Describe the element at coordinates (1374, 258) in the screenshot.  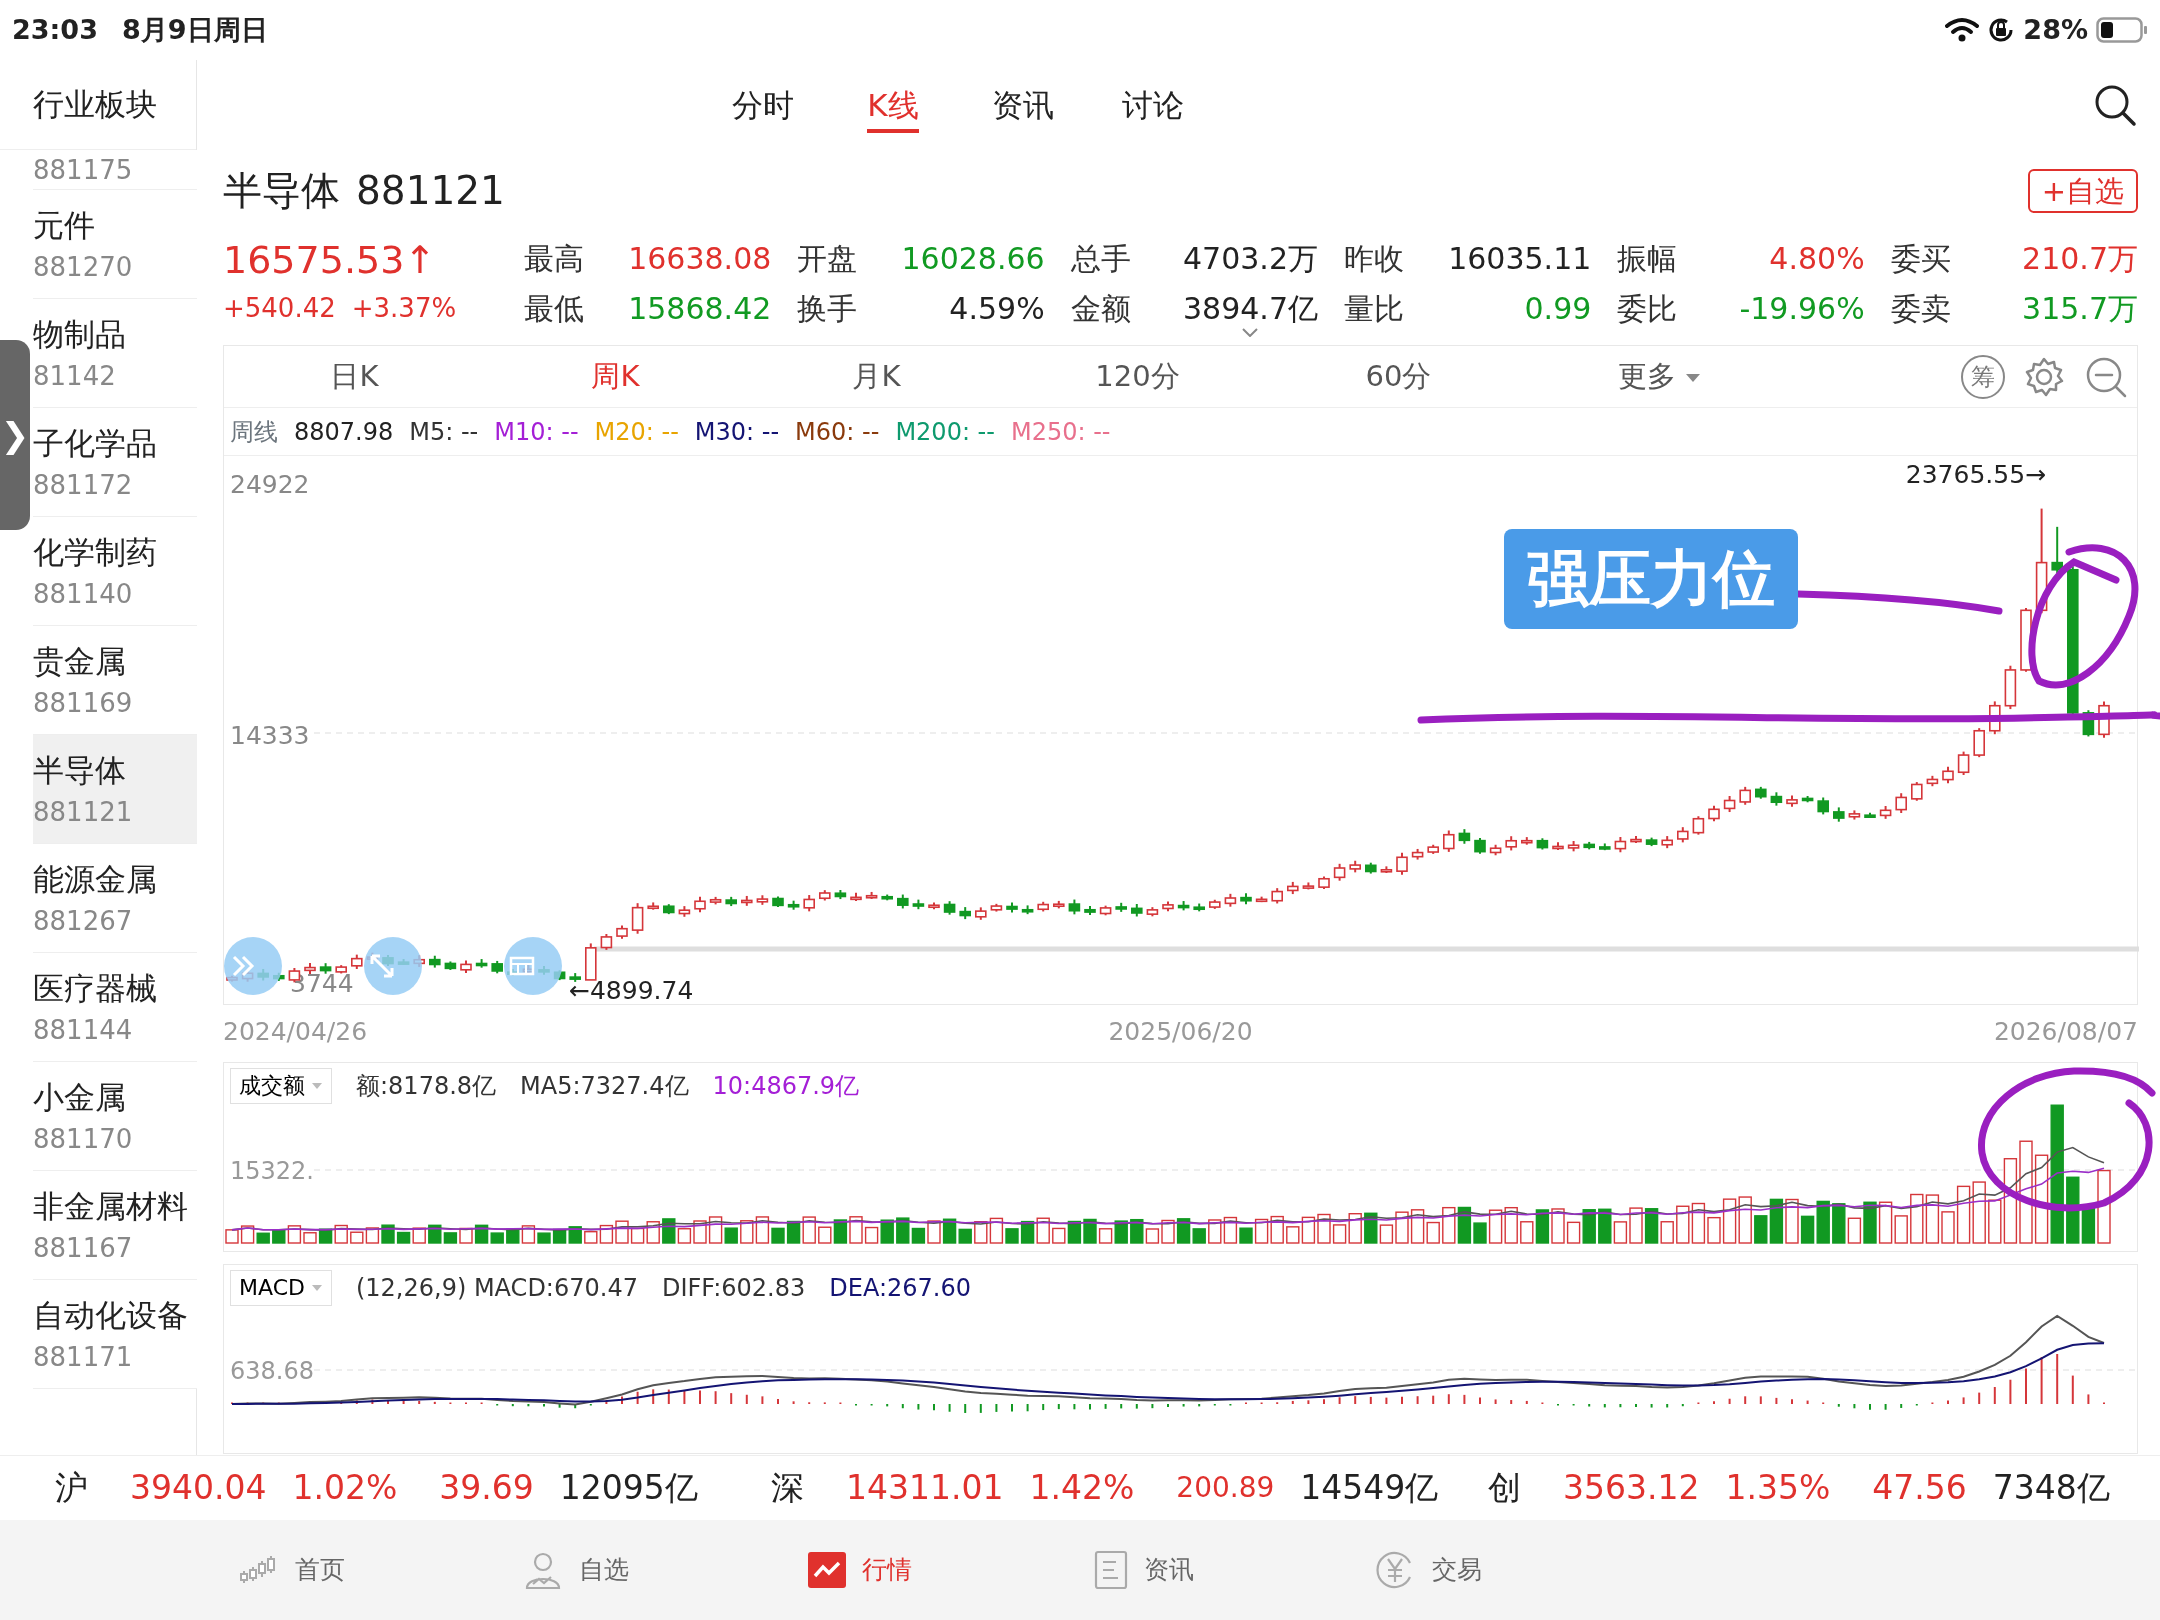
I see `stat-label: 昨收` at that location.